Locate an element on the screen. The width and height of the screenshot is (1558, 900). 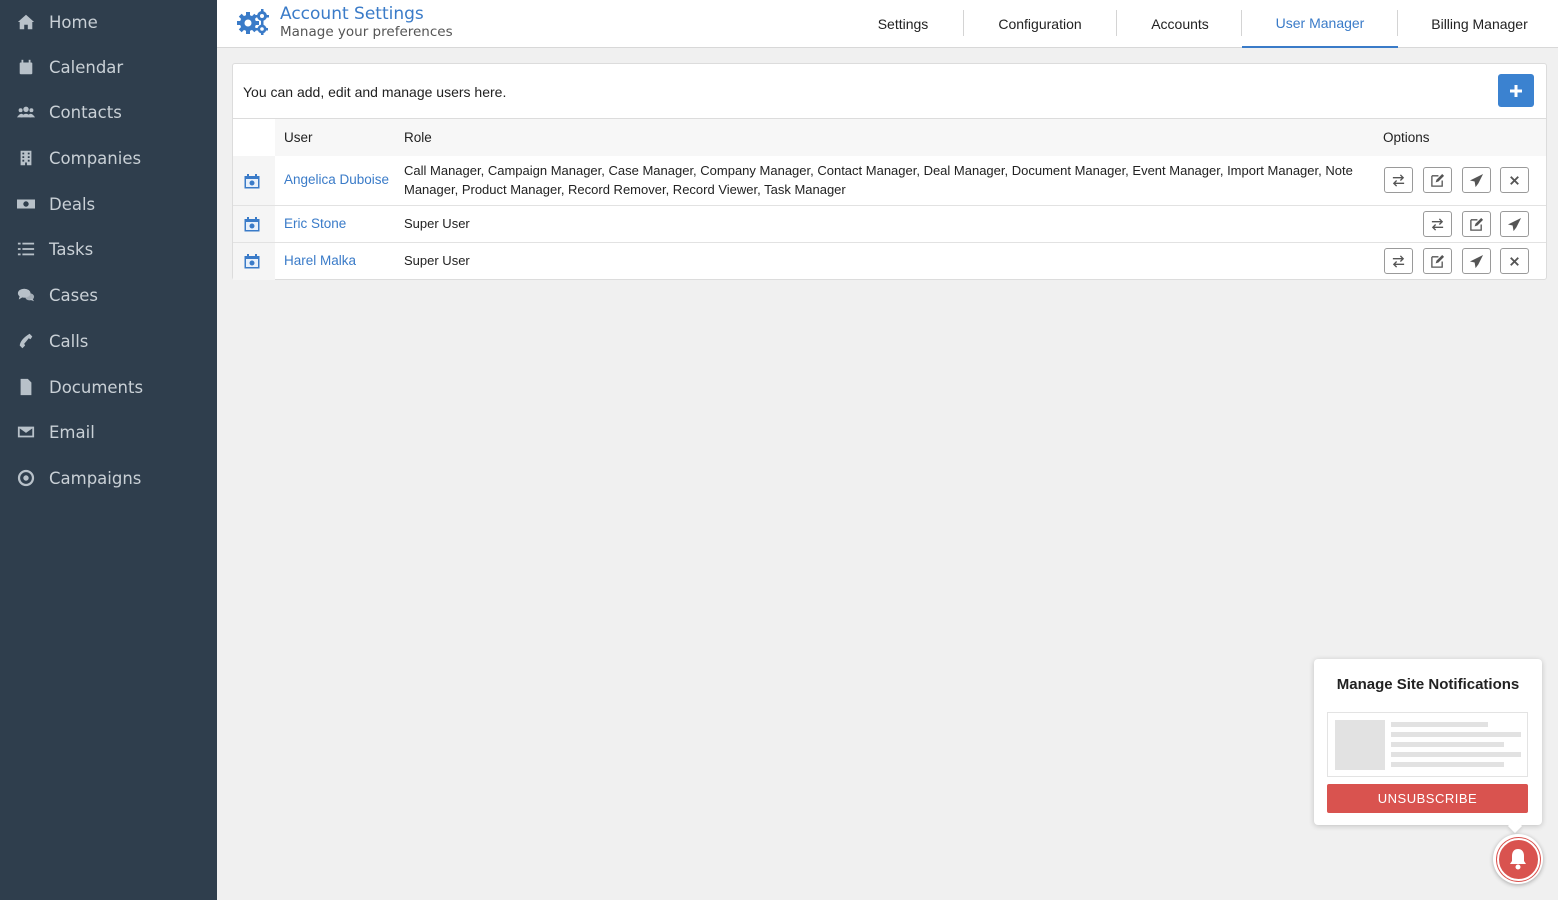
target-icon is located at coordinates (26, 478).